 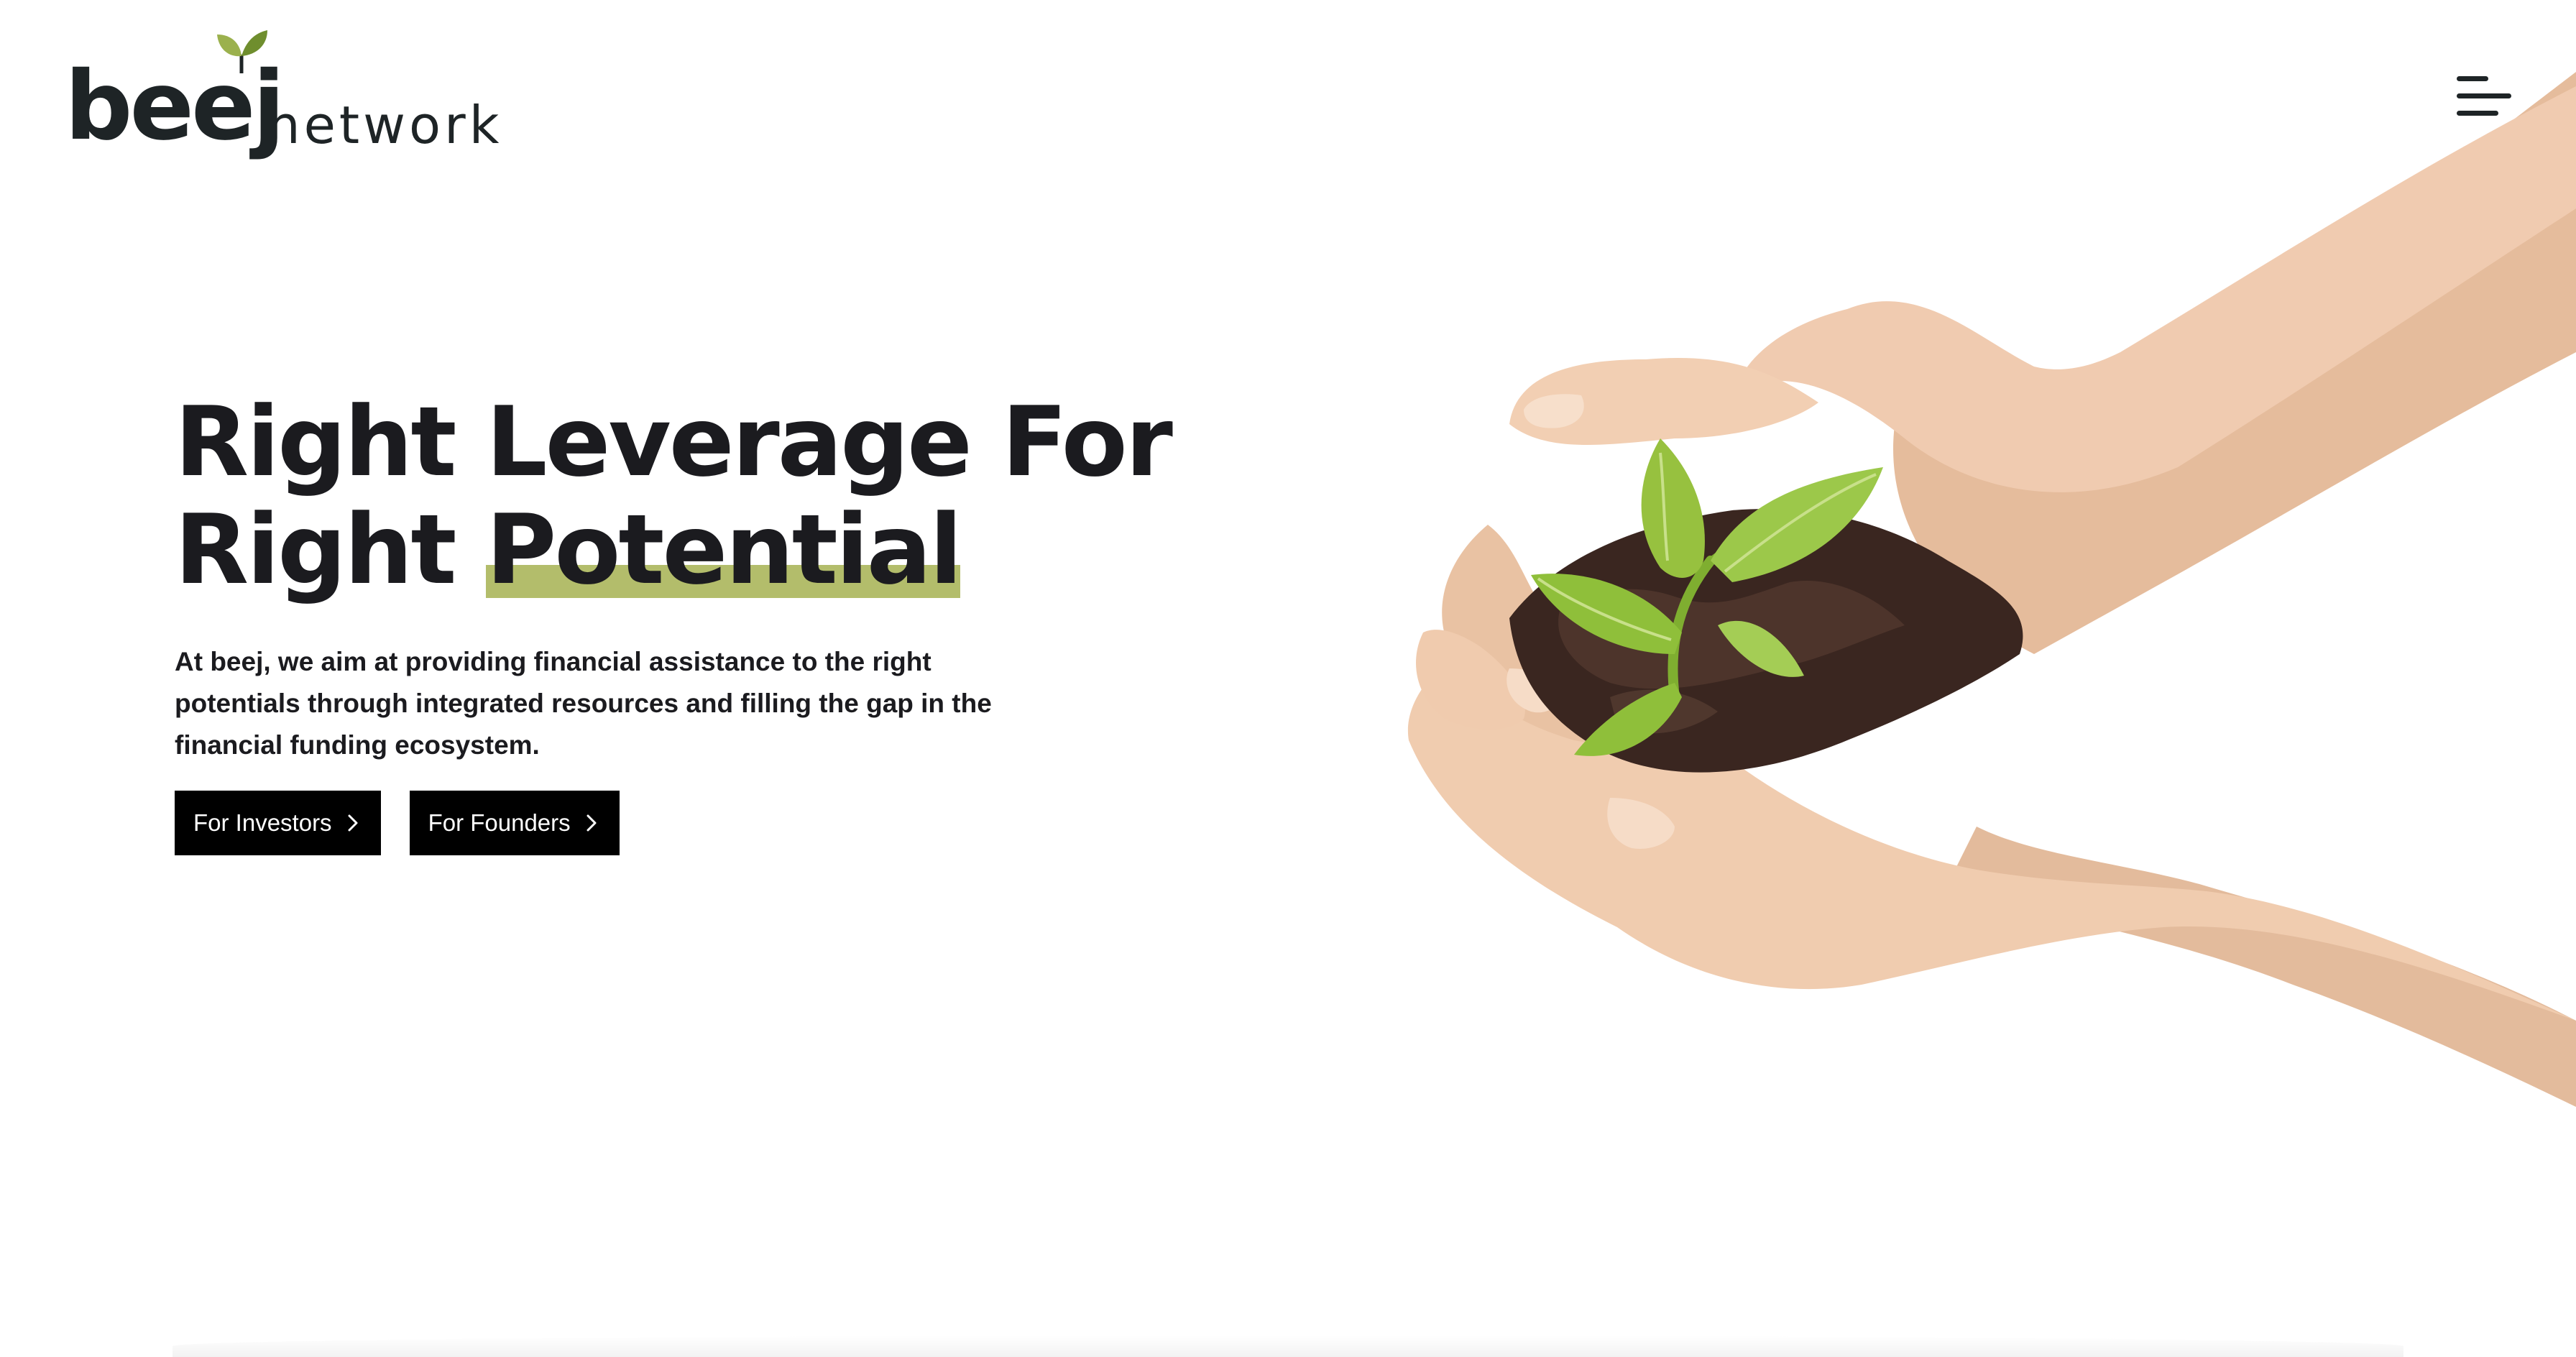 What do you see at coordinates (674, 442) in the screenshot?
I see `headline-line-1: Right Leverage For` at bounding box center [674, 442].